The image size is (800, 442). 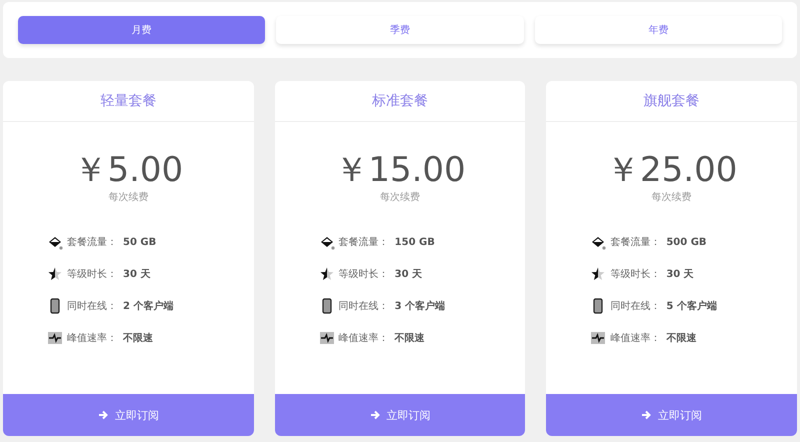 What do you see at coordinates (686, 242) in the screenshot?
I see `feature-value: 500 GB` at bounding box center [686, 242].